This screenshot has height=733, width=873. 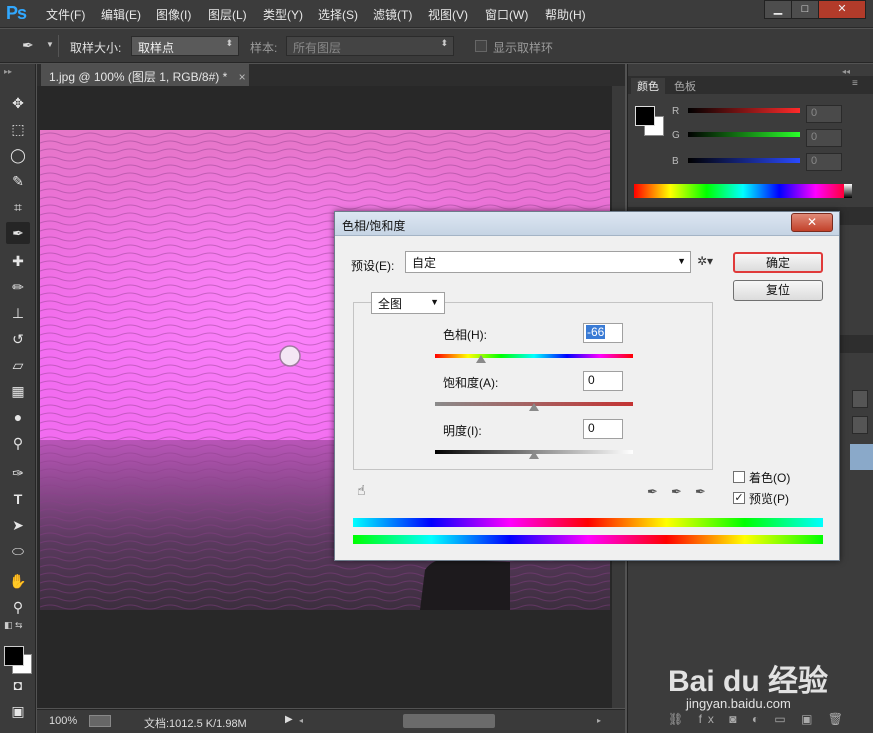 What do you see at coordinates (227, 14) in the screenshot?
I see `menu-layer: 图层(L)` at bounding box center [227, 14].